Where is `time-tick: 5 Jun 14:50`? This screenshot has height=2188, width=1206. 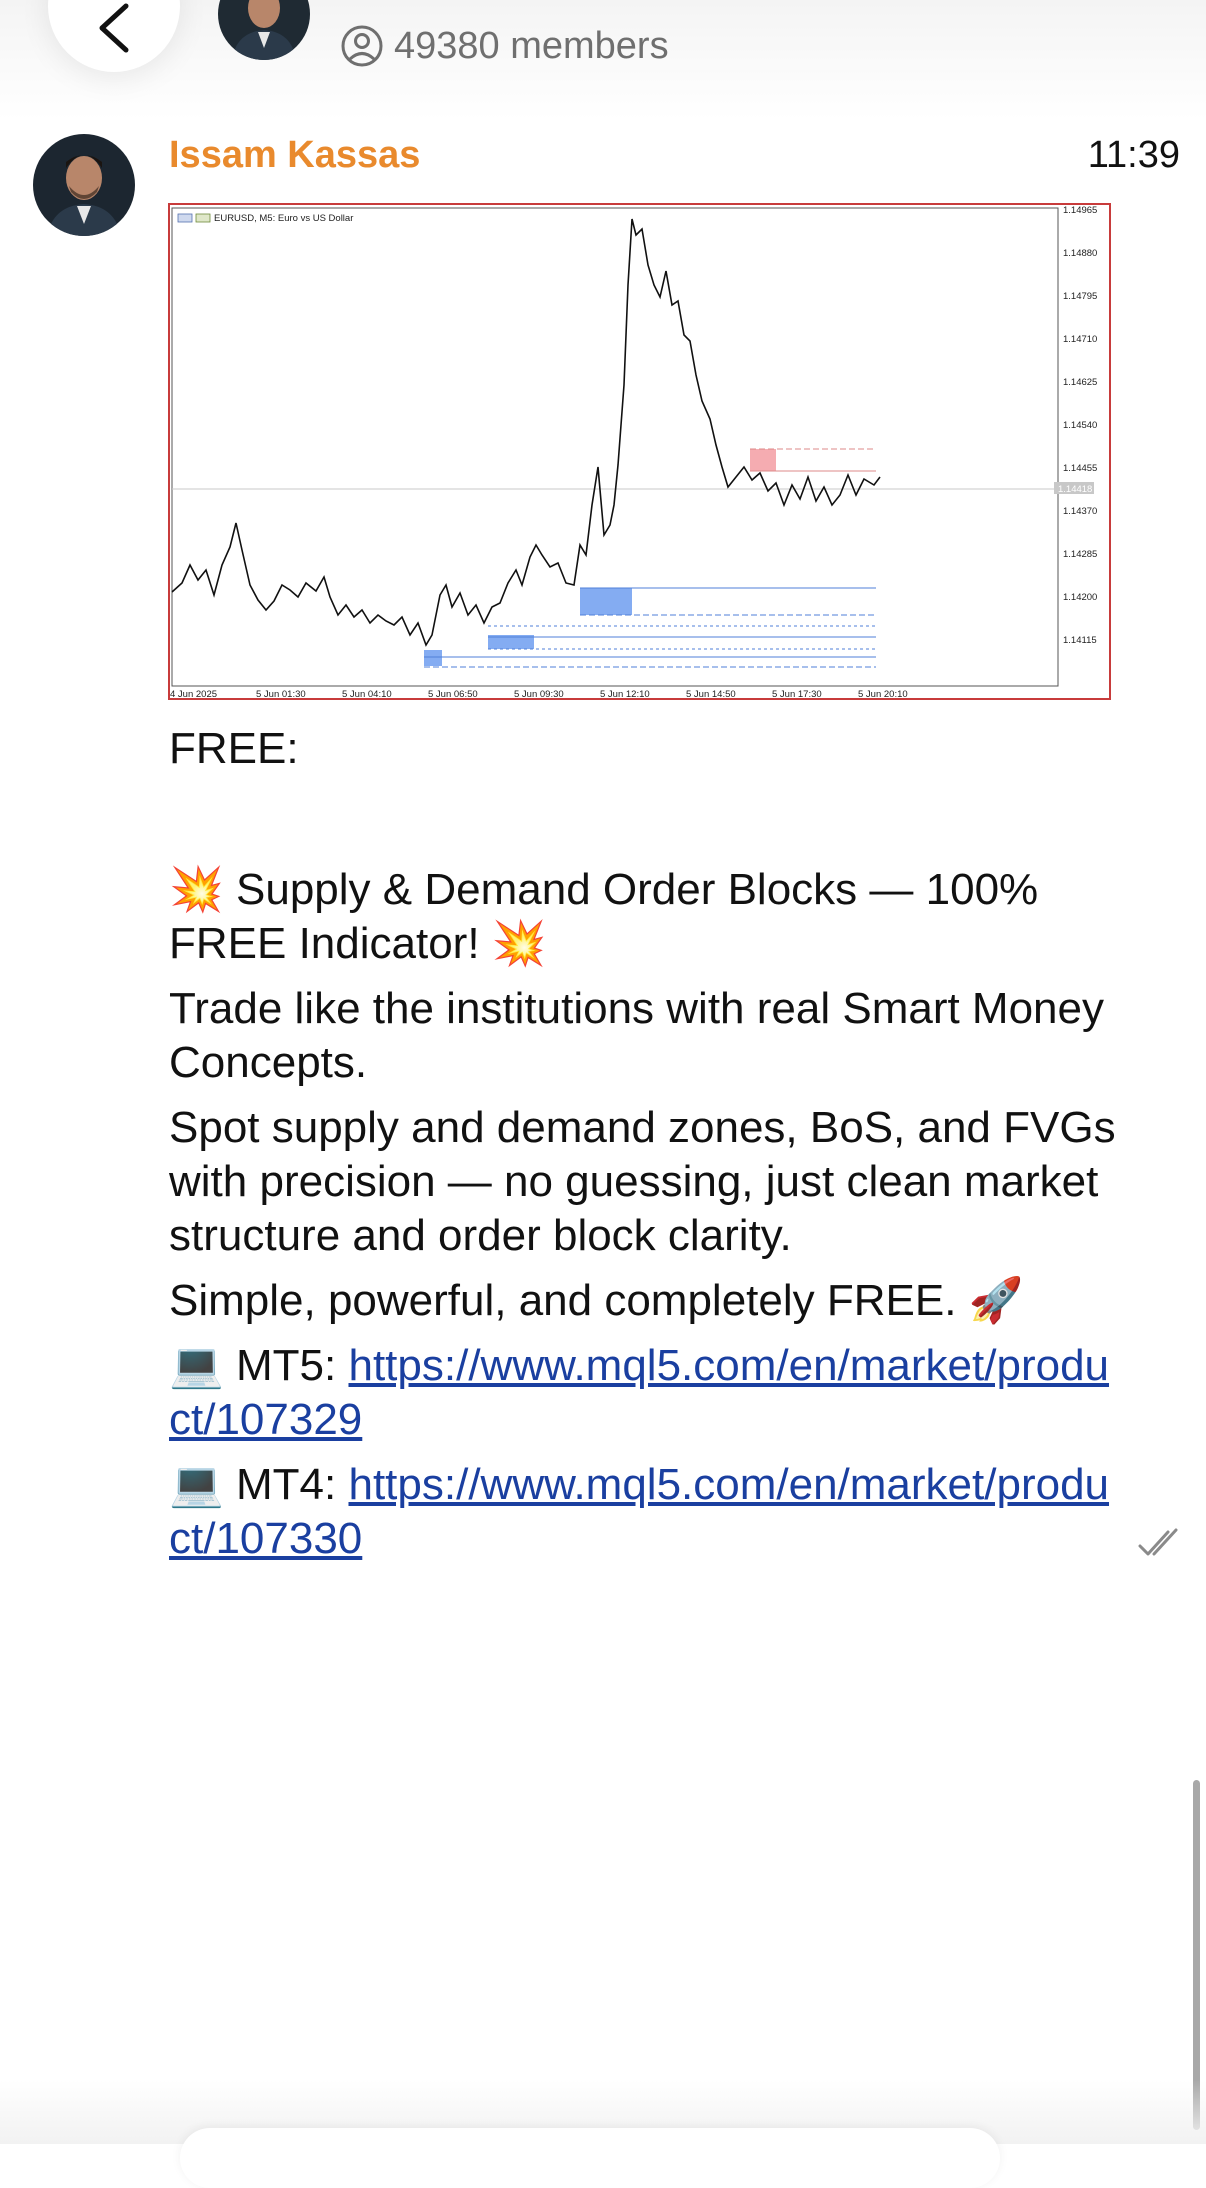
time-tick: 5 Jun 14:50 is located at coordinates (711, 693).